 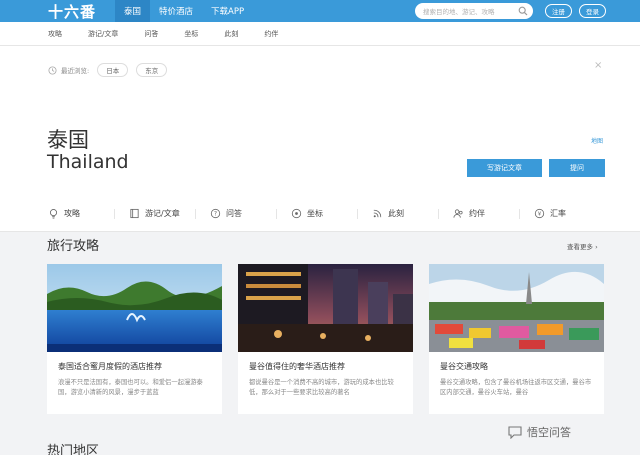 I want to click on tab-label: 游记/文章, so click(x=162, y=213).